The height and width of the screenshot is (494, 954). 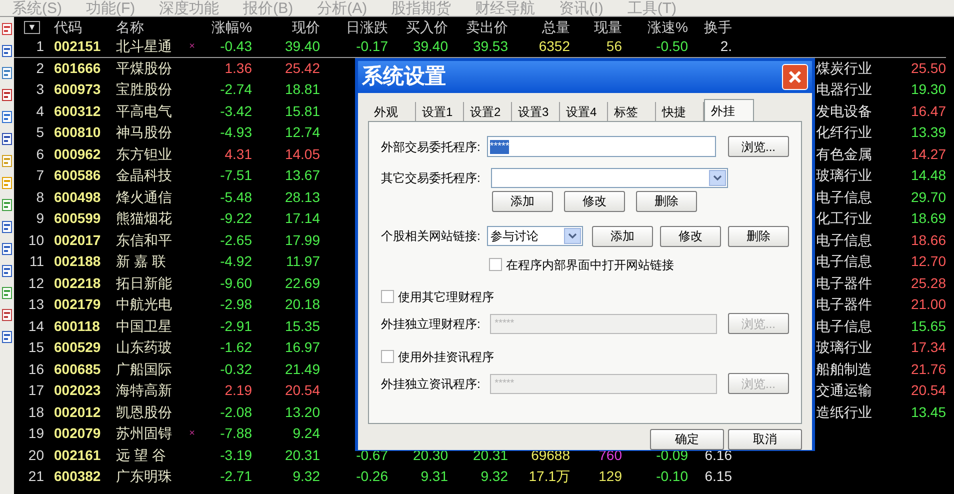 What do you see at coordinates (844, 347) in the screenshot?
I see `industry: 玻璃行业` at bounding box center [844, 347].